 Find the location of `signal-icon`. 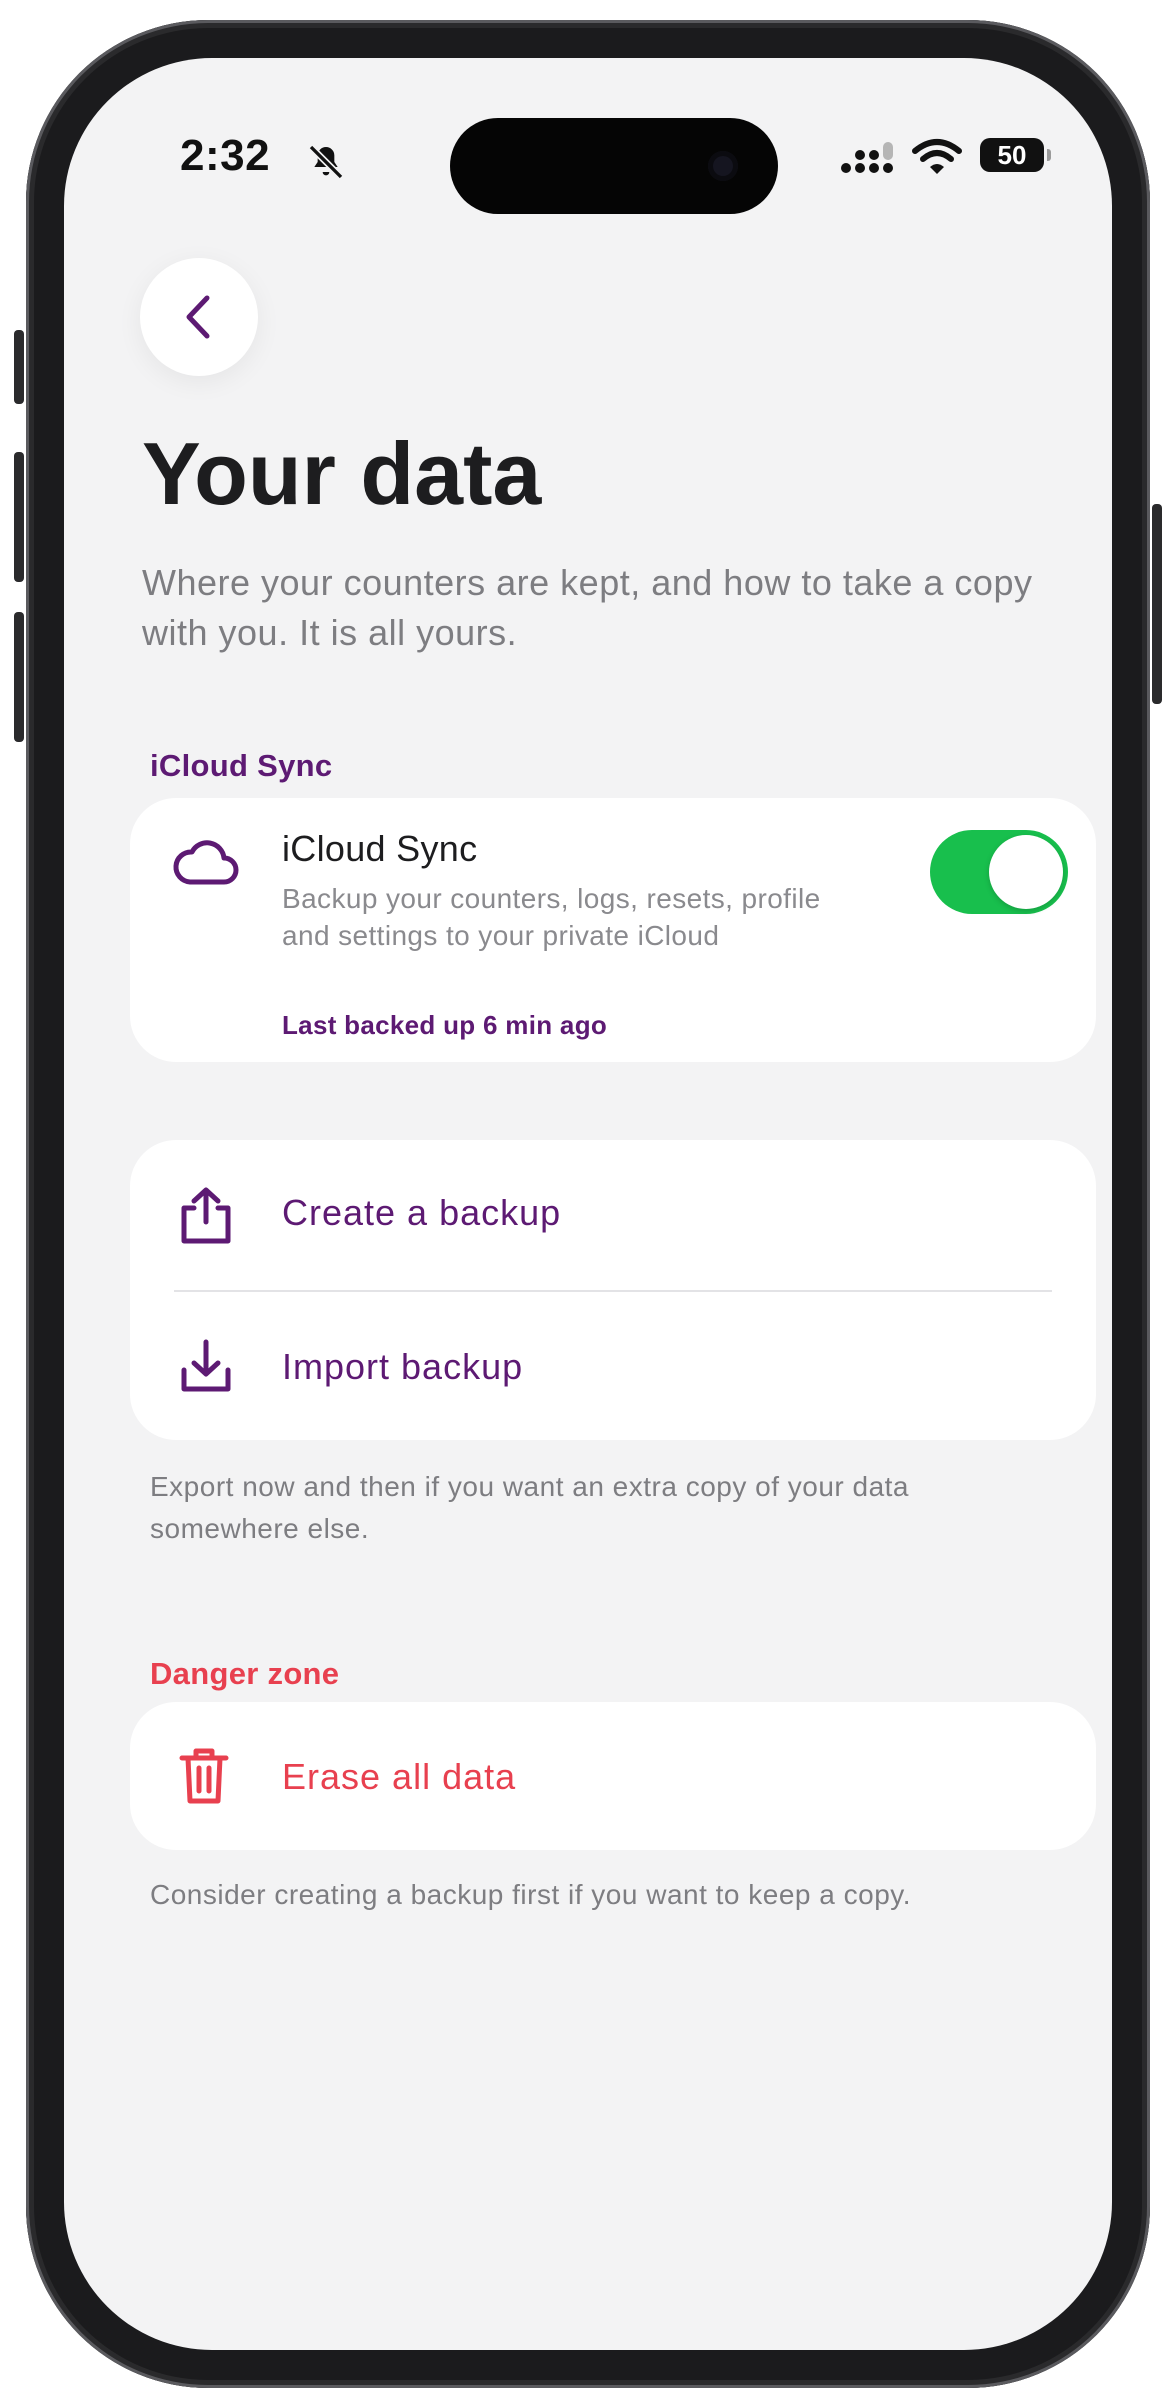

signal-icon is located at coordinates (867, 157).